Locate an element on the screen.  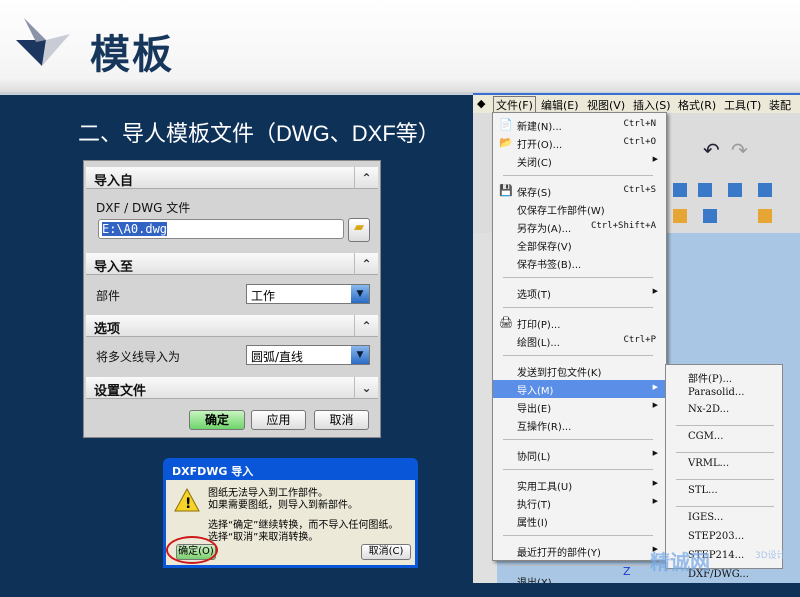
section-label: 导入自 is located at coordinates (114, 181).